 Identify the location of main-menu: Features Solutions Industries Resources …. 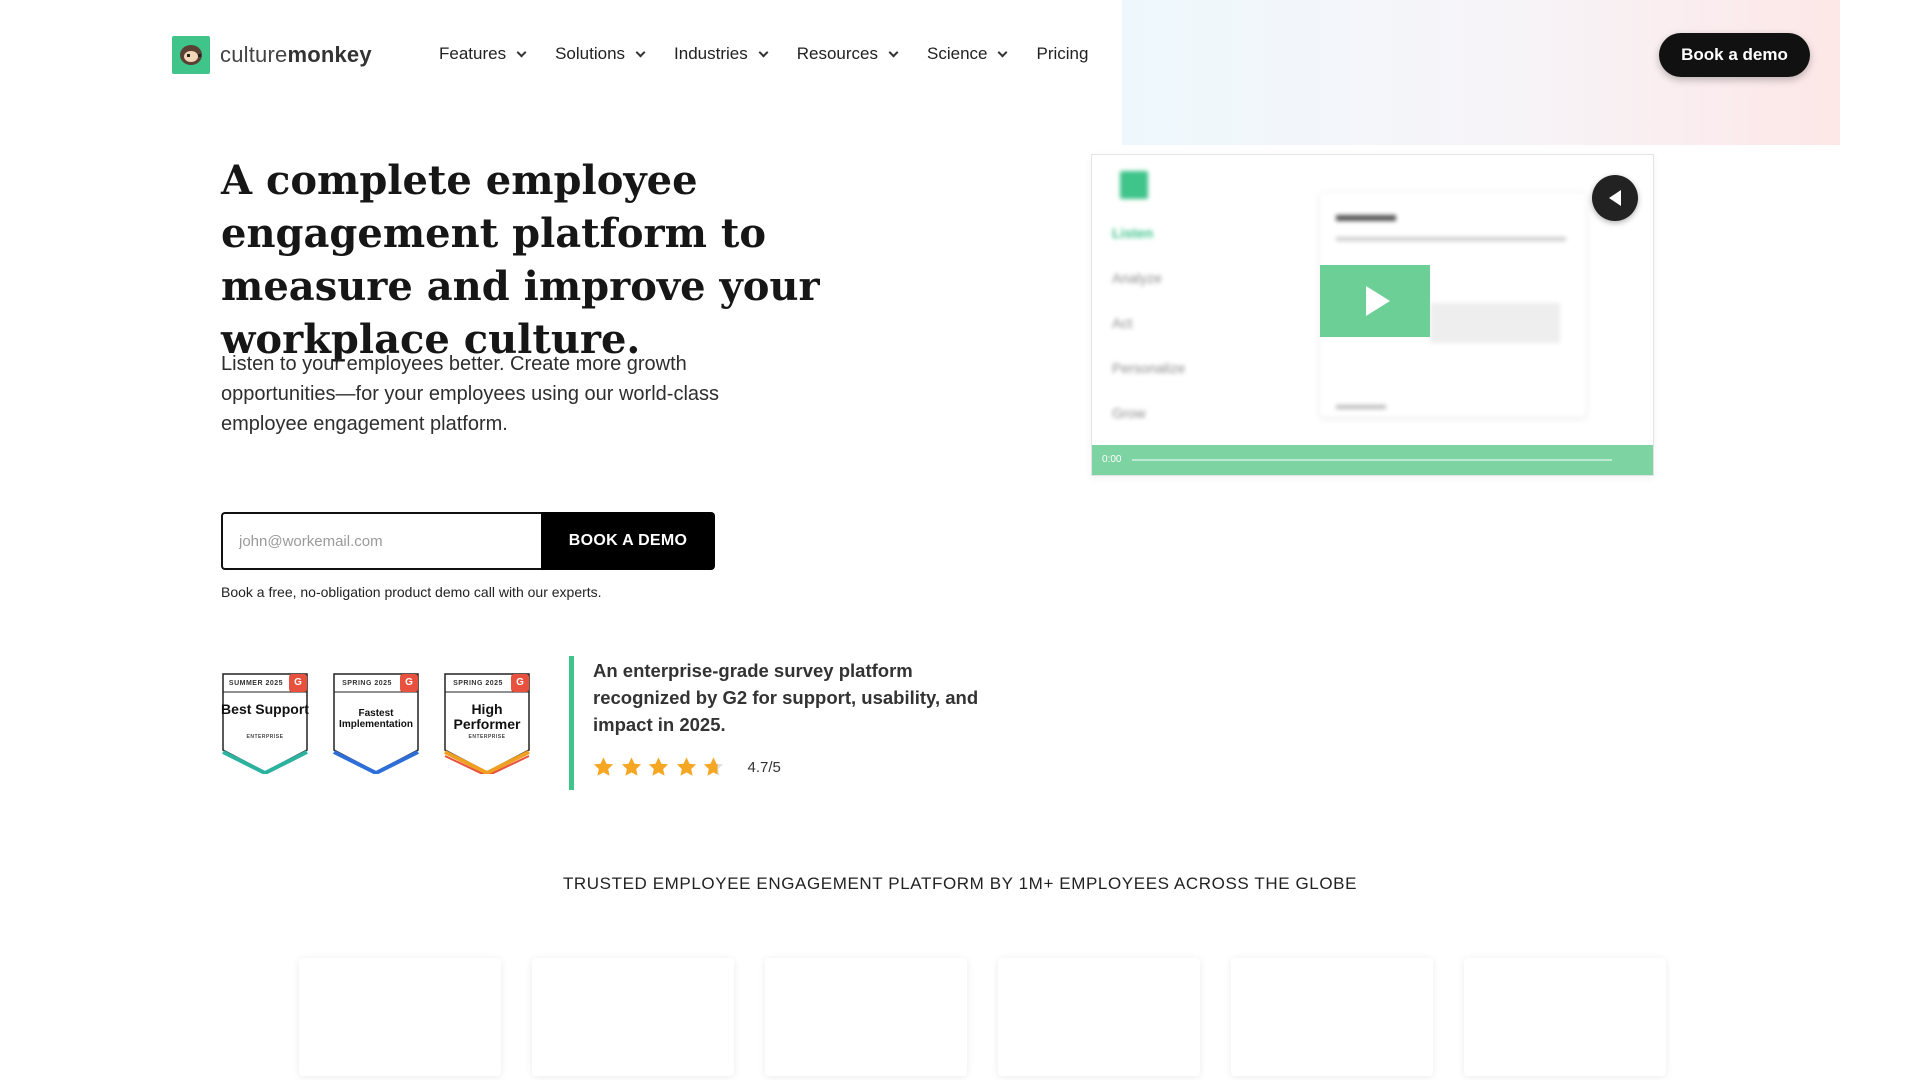
(778, 54).